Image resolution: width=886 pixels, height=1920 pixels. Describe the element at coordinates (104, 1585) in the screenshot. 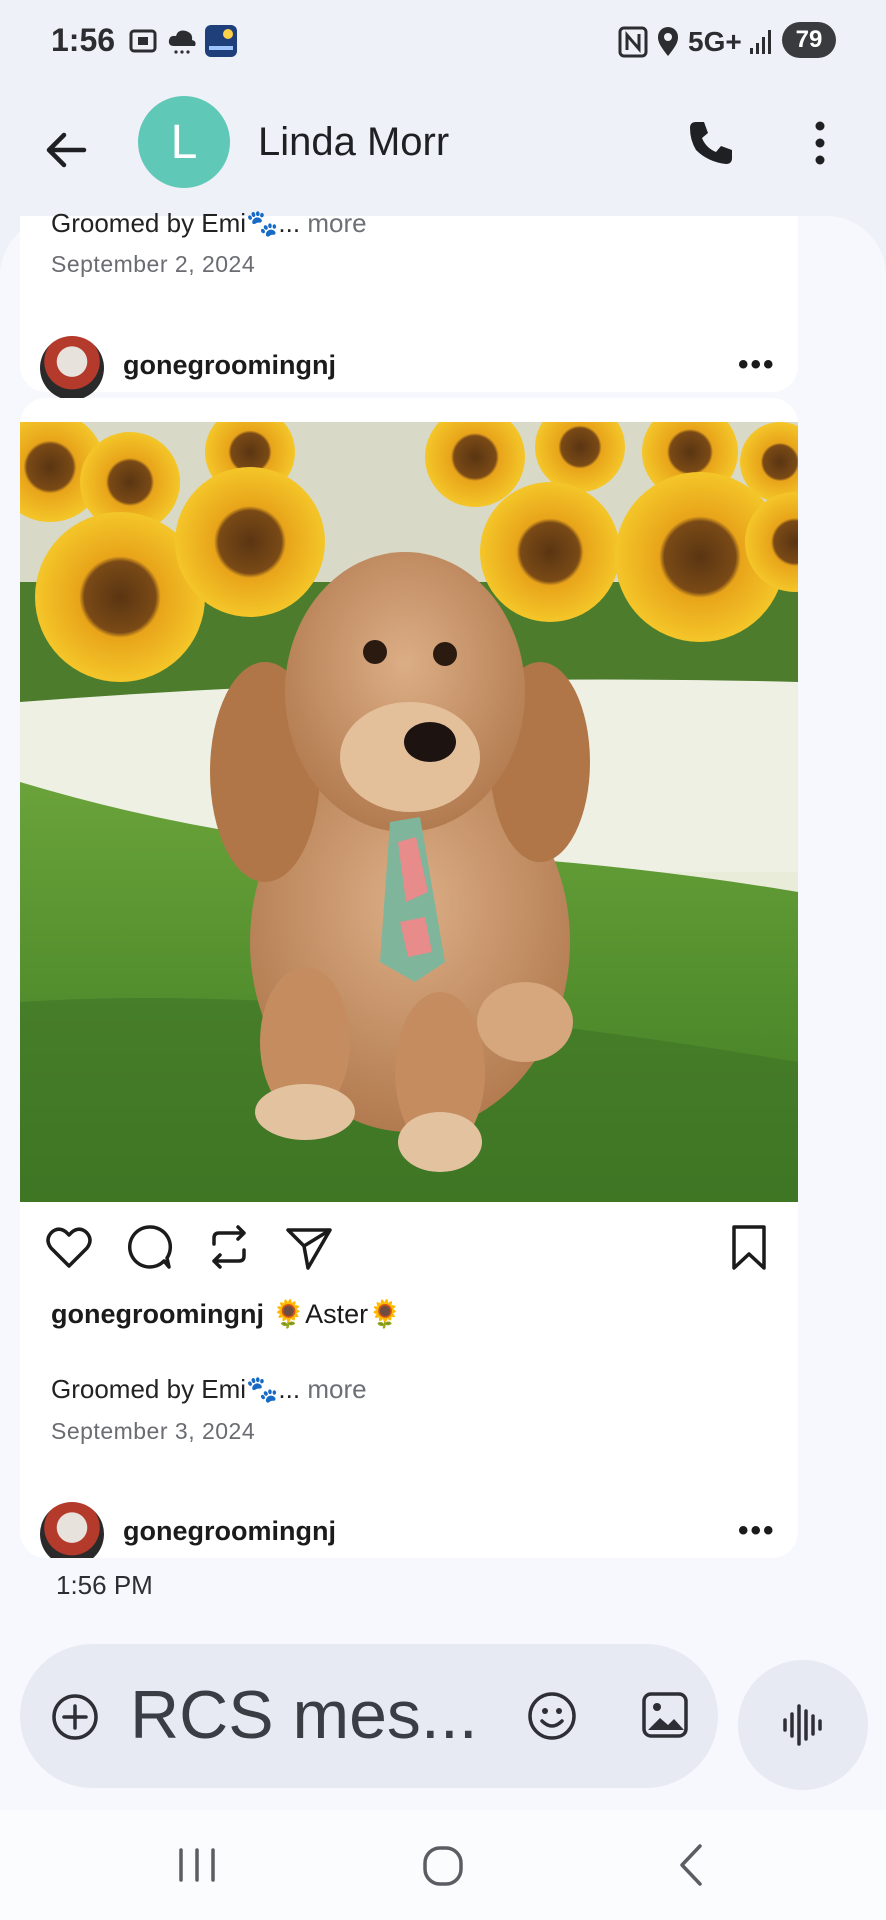

I see `message-timestamp: 1:56 PM` at that location.